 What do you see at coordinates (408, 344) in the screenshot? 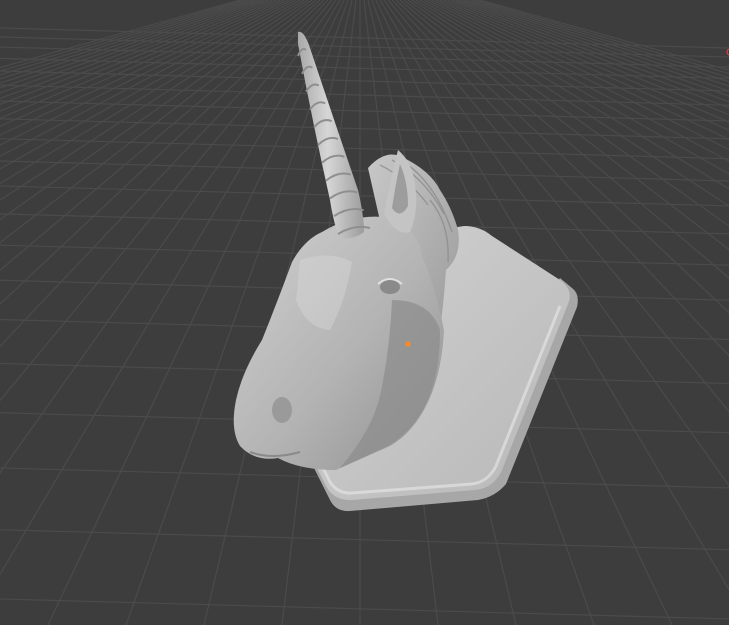
I see `object-origin-icon` at bounding box center [408, 344].